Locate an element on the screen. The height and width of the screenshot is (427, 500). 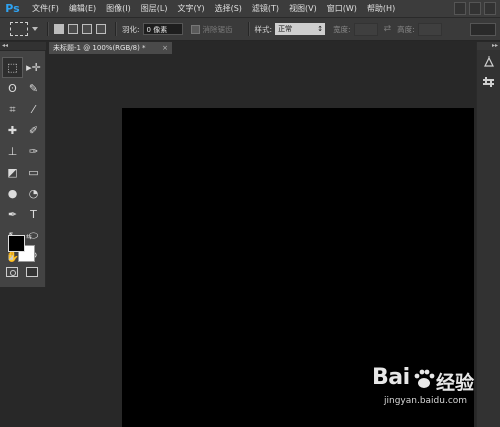
eyedropper-tool-icon: ⁄ is located at coordinates (33, 109).